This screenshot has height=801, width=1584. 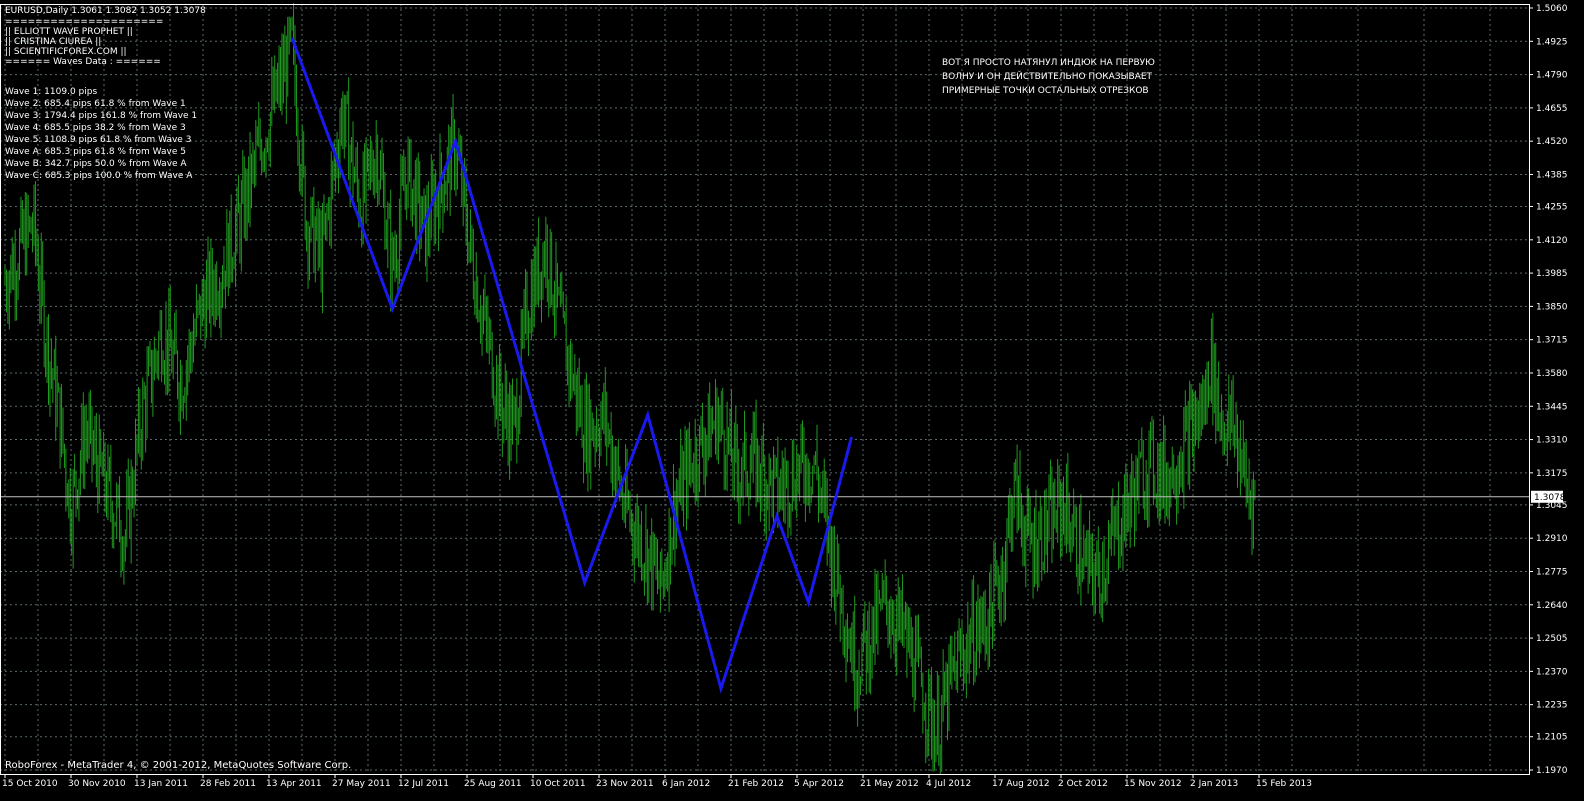 What do you see at coordinates (1552, 9) in the screenshot?
I see `y-tick-label: 1.5060` at bounding box center [1552, 9].